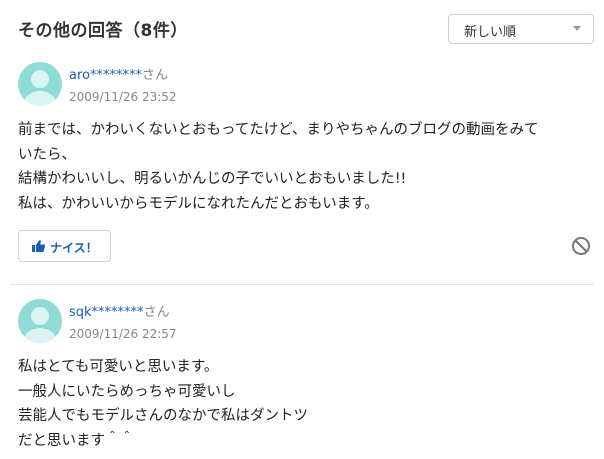 Image resolution: width=604 pixels, height=459 pixels. I want to click on answer-date: 2009/11/26 22:57, so click(123, 334).